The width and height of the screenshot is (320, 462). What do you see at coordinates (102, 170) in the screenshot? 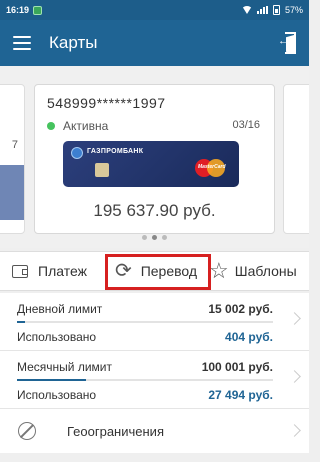
I see `chip-icon` at bounding box center [102, 170].